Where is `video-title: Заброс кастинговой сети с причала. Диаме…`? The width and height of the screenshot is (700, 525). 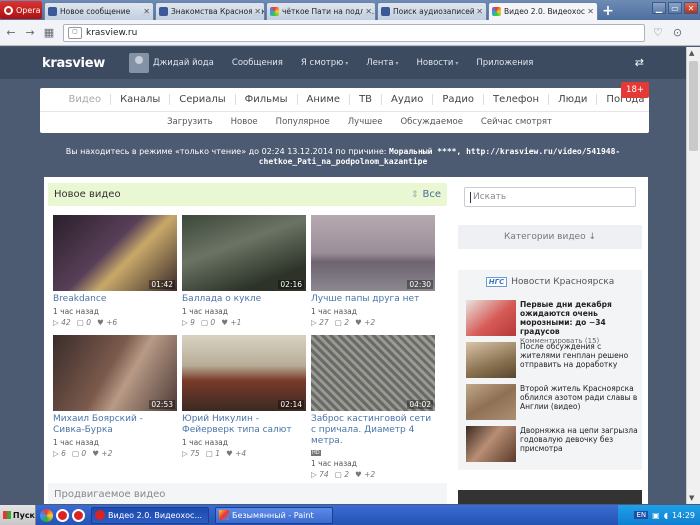
video-title: Заброс кастинговой сети с причала. Диаме… is located at coordinates (373, 430).